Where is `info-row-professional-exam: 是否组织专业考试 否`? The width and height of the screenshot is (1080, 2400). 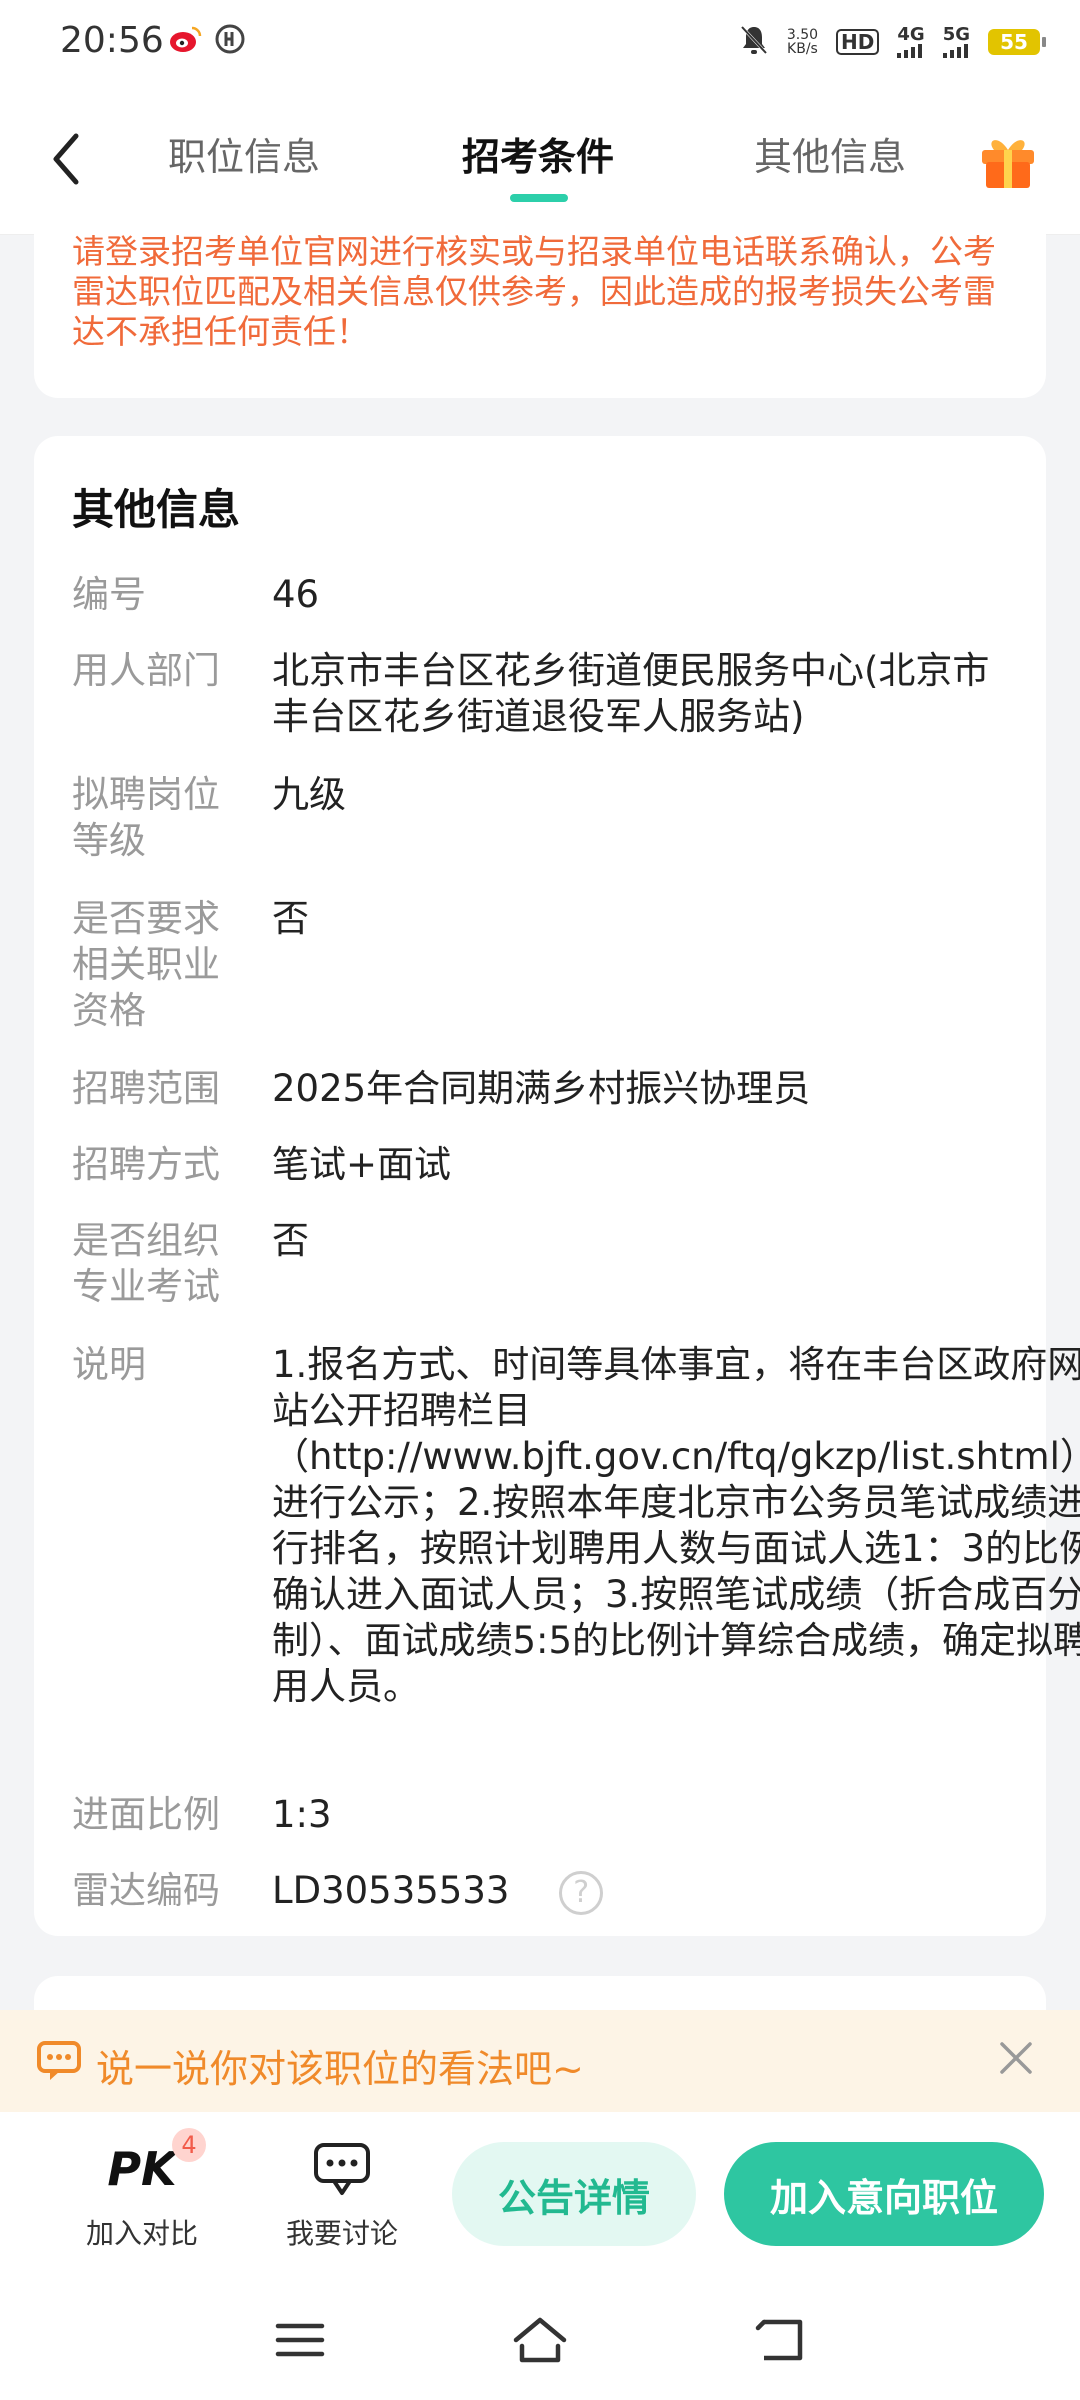
info-row-professional-exam: 是否组织专业考试 否 is located at coordinates (547, 1264).